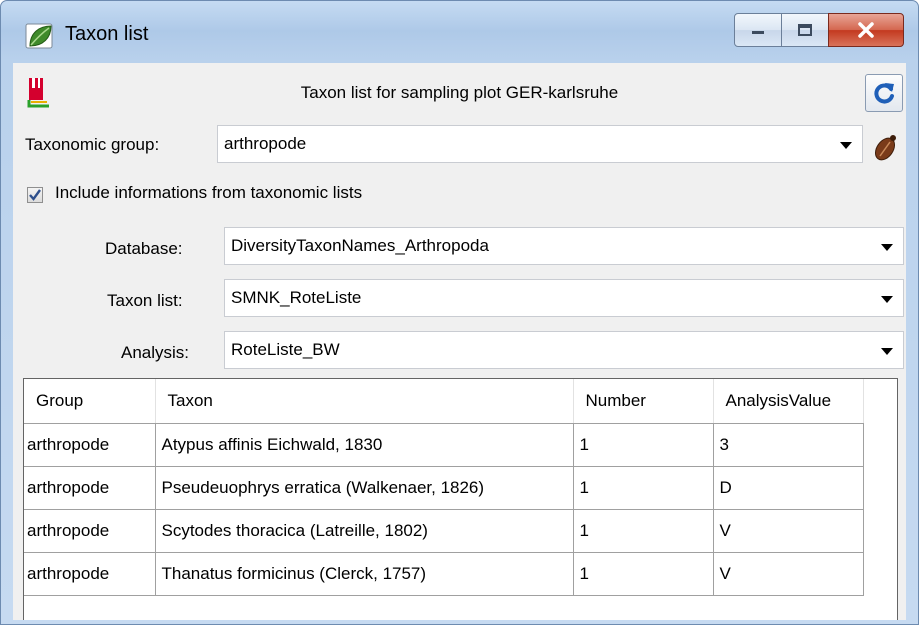  I want to click on cell-analysis-value: 3, so click(788, 445).